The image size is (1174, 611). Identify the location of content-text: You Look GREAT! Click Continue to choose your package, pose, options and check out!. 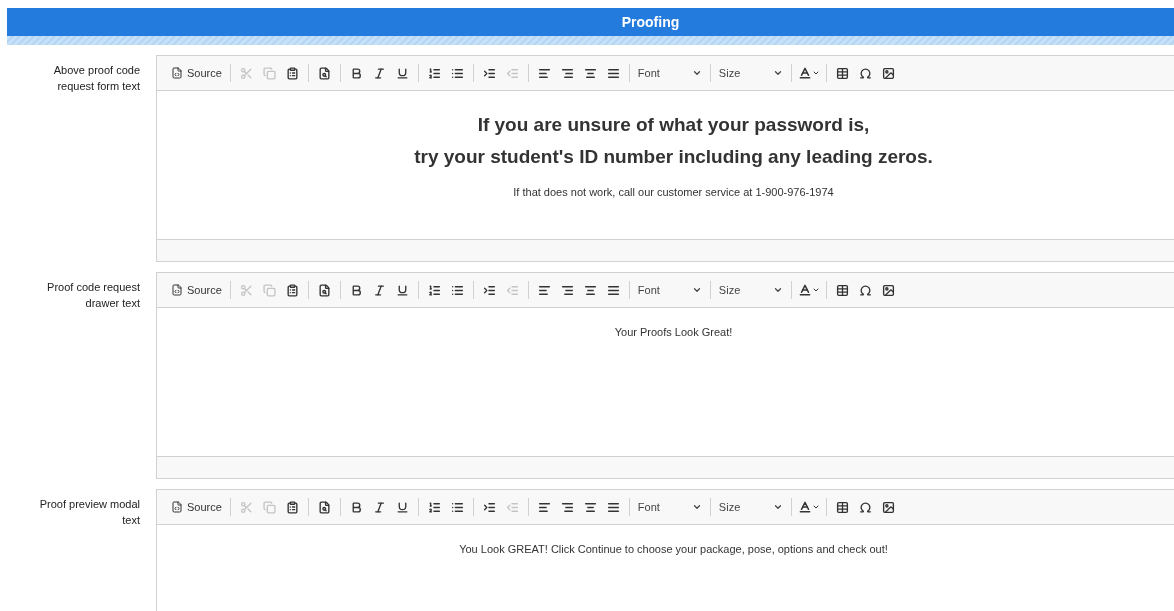
(673, 549).